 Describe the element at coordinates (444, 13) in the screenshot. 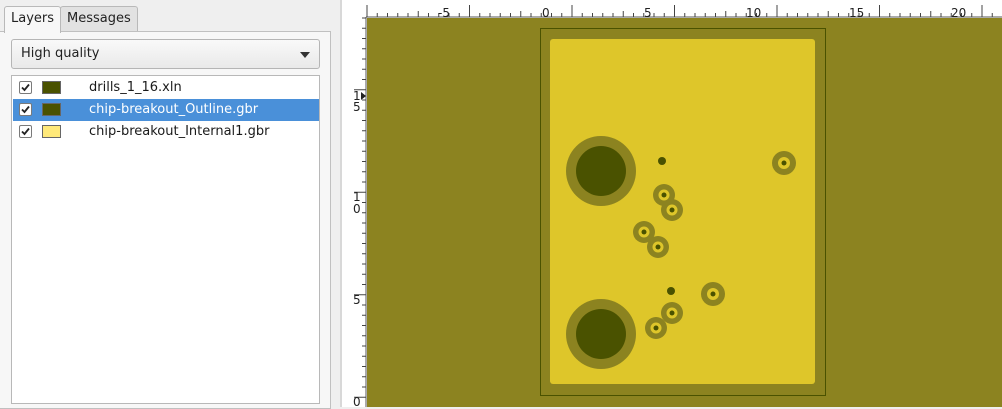

I see `ruler-label: -5` at that location.